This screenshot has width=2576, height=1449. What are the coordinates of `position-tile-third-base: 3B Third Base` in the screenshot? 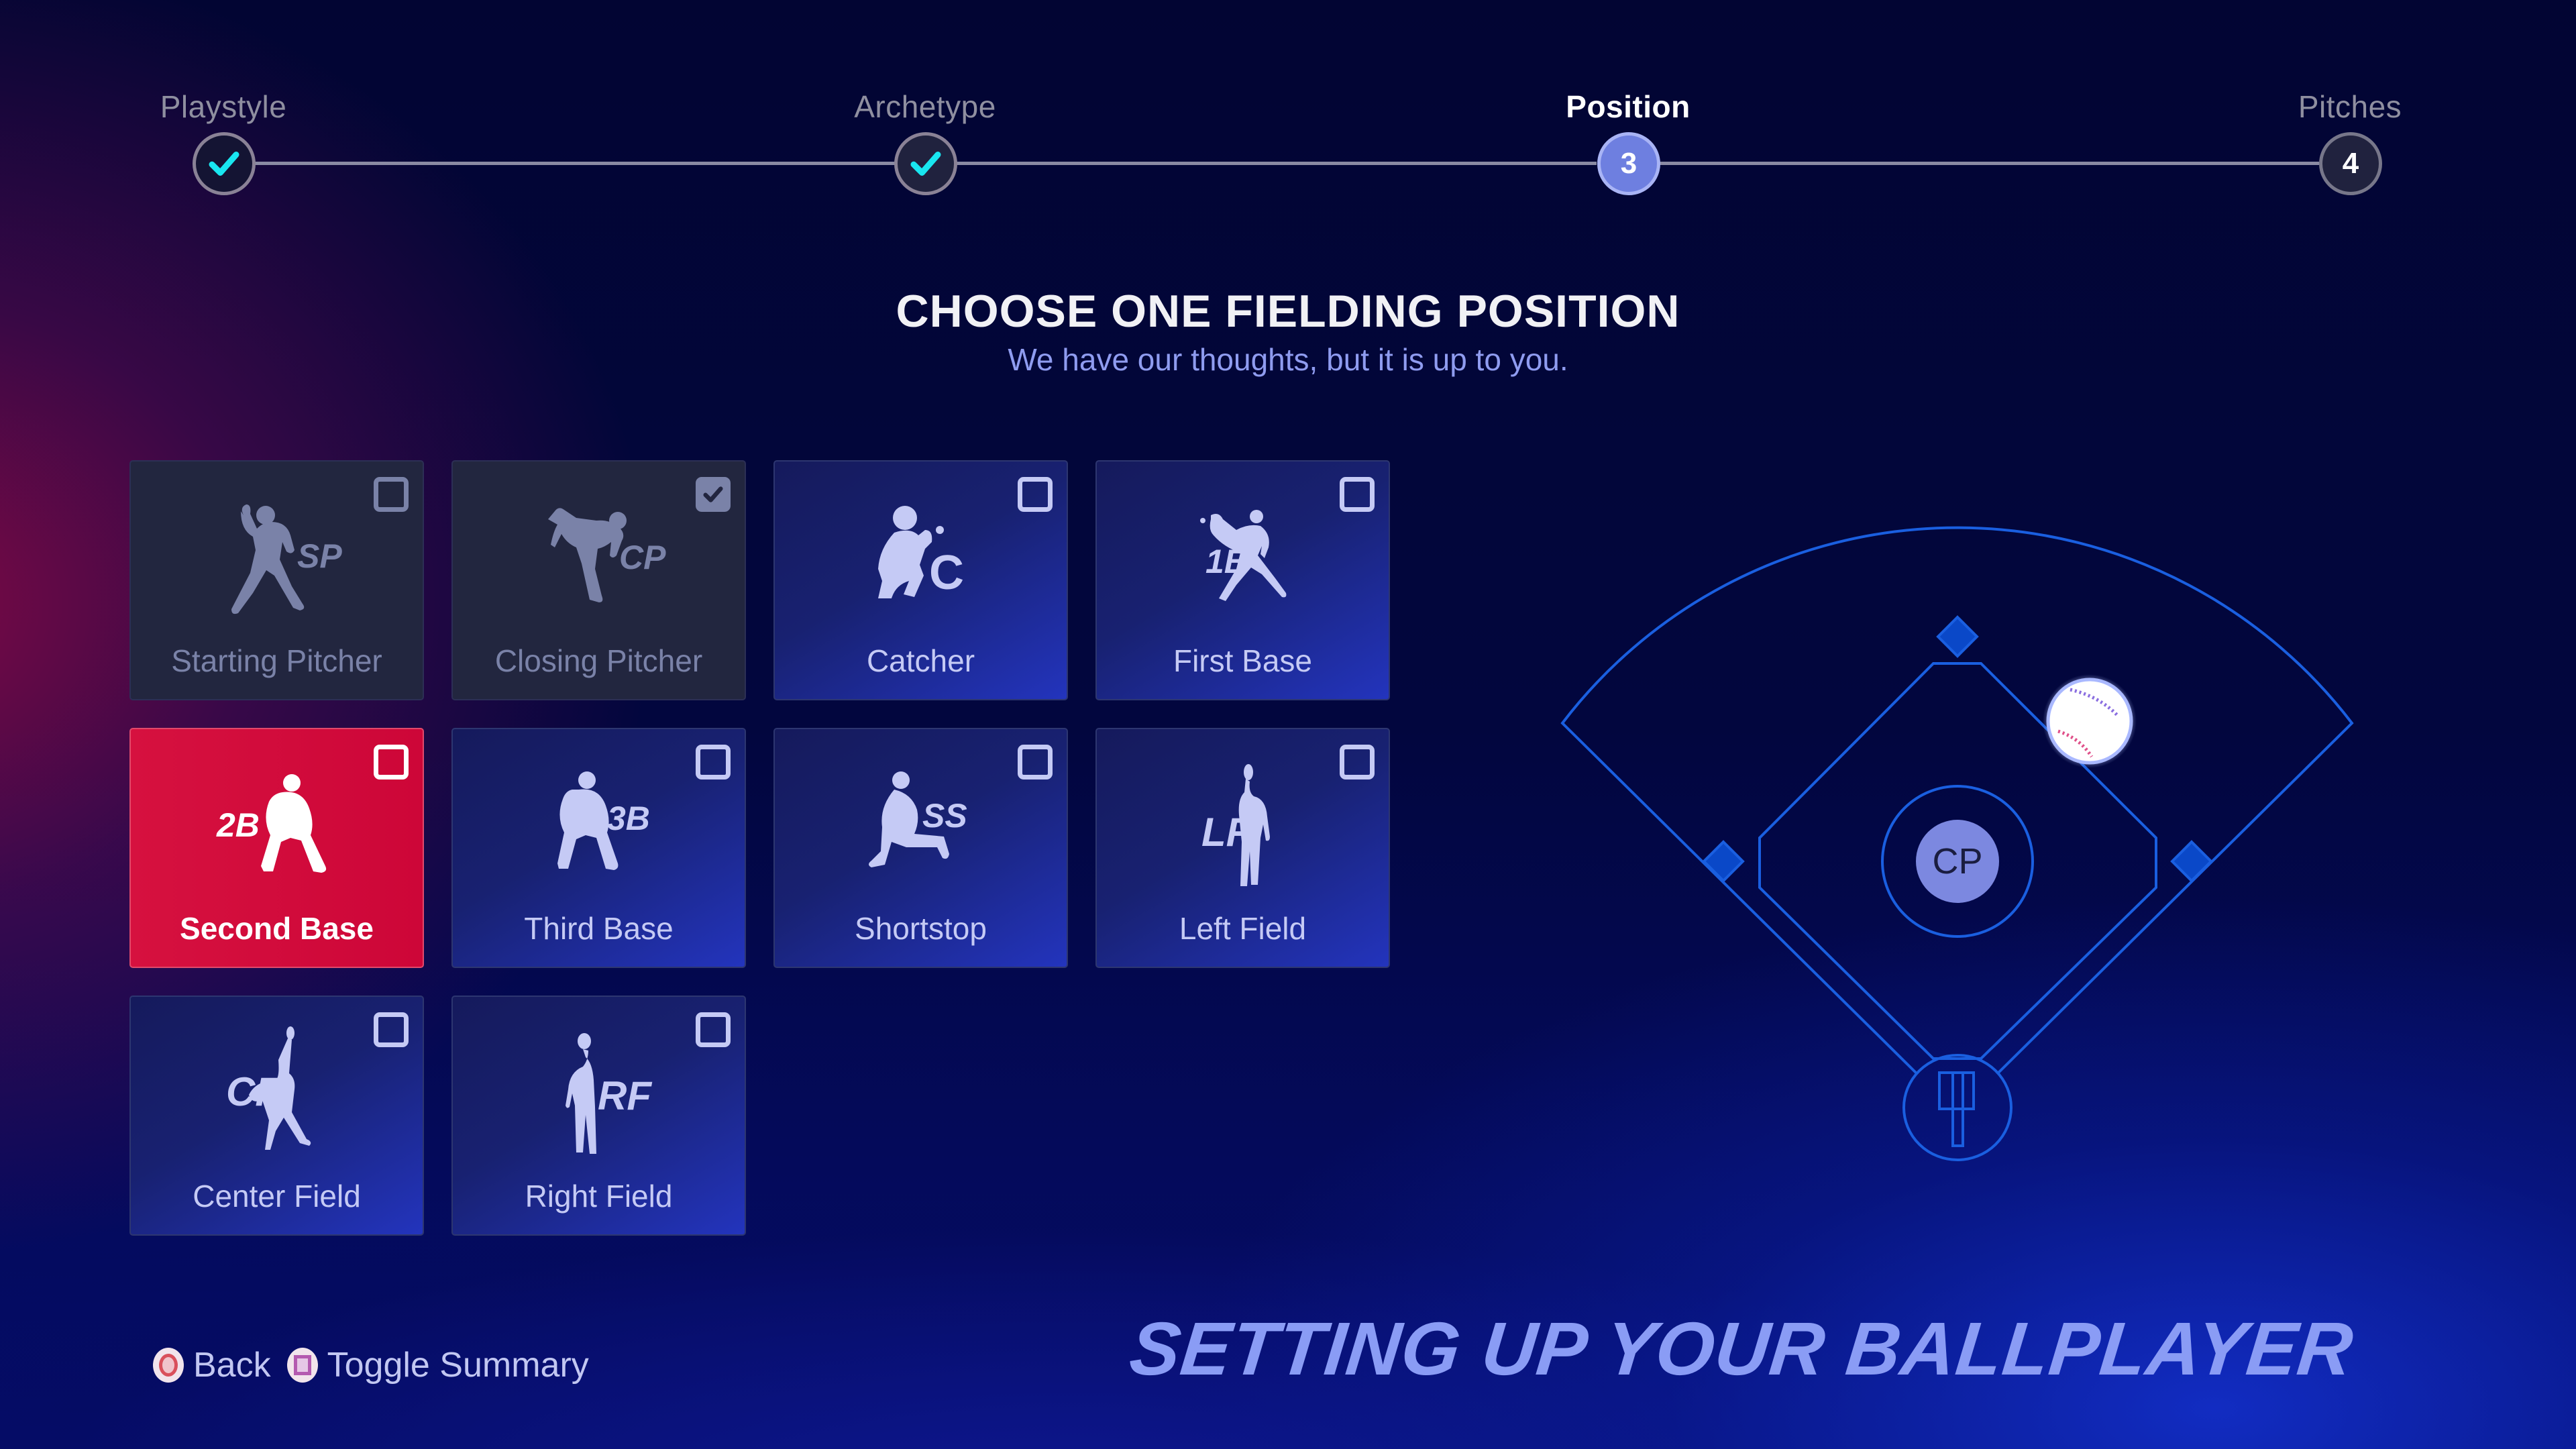 It's located at (598, 848).